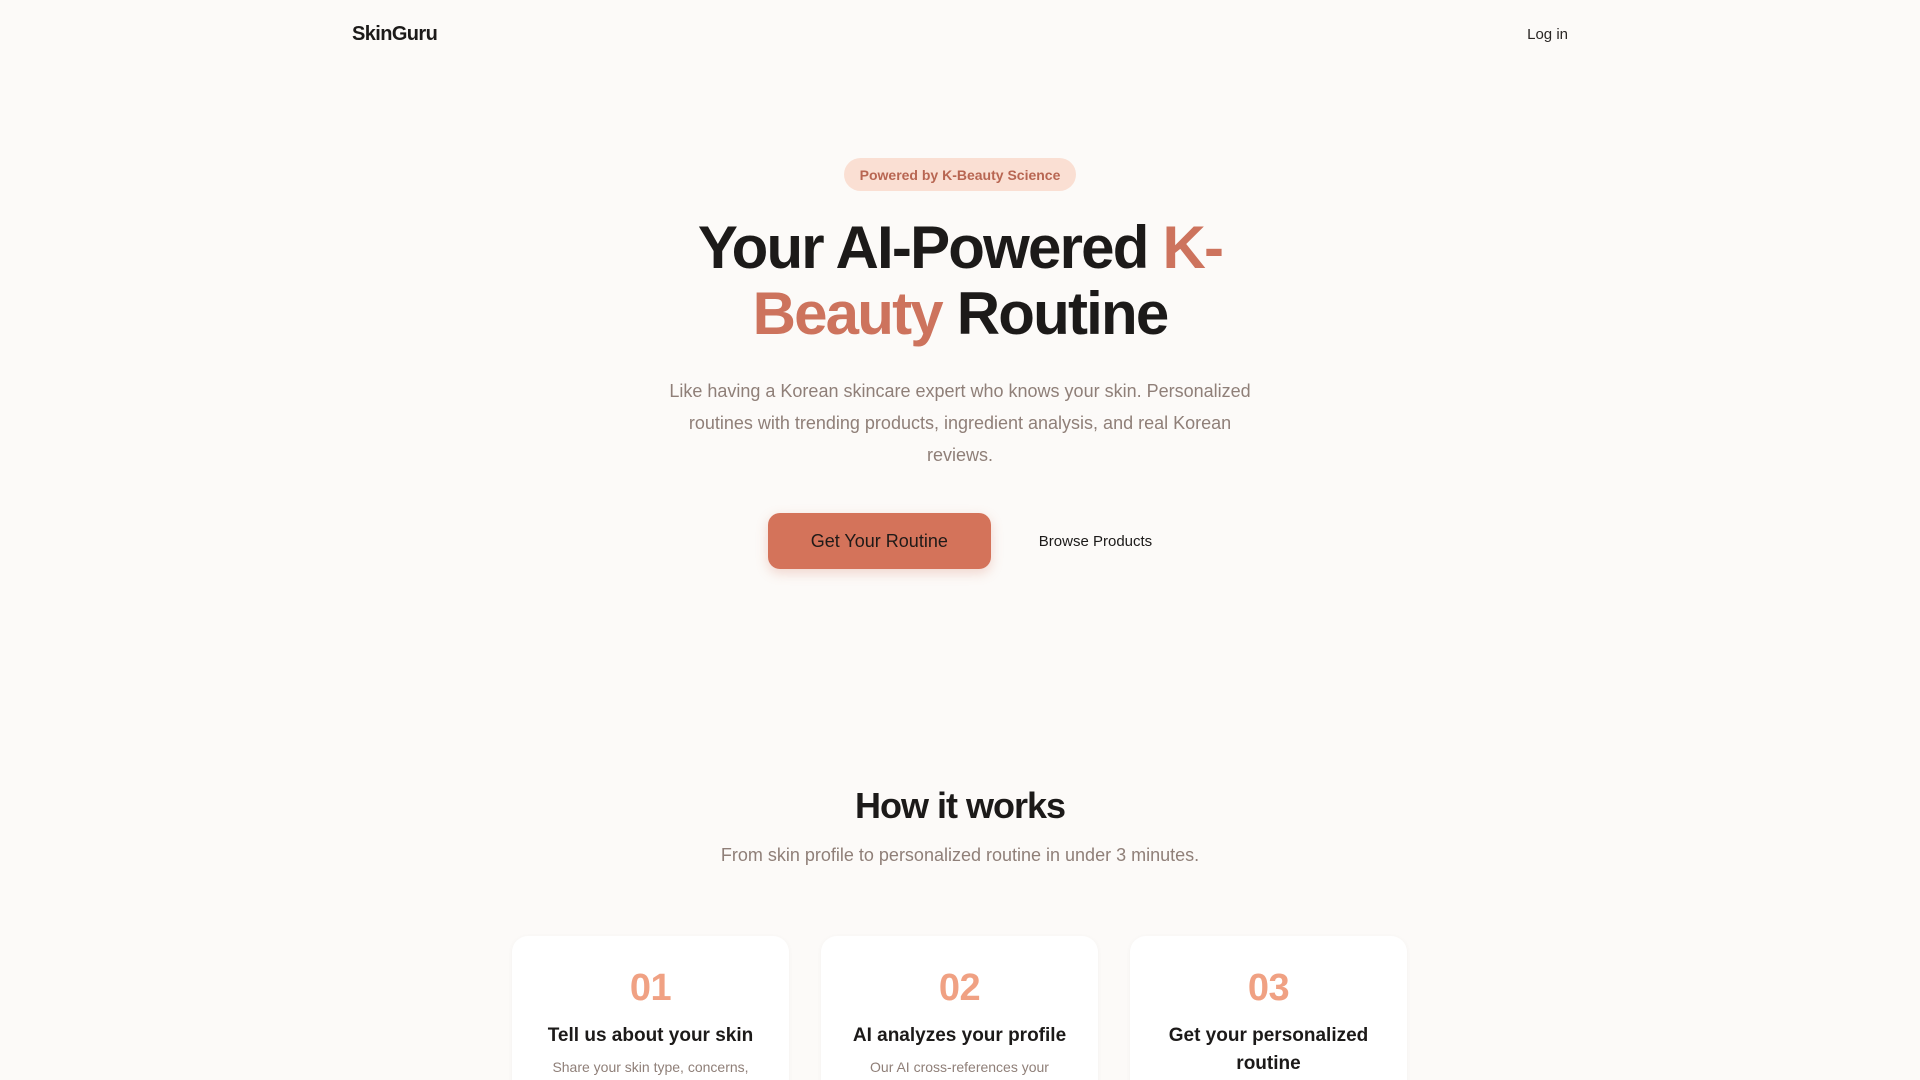 Image resolution: width=1920 pixels, height=1080 pixels. Describe the element at coordinates (650, 1067) in the screenshot. I see `step-description: Share your skin type, concerns,` at that location.